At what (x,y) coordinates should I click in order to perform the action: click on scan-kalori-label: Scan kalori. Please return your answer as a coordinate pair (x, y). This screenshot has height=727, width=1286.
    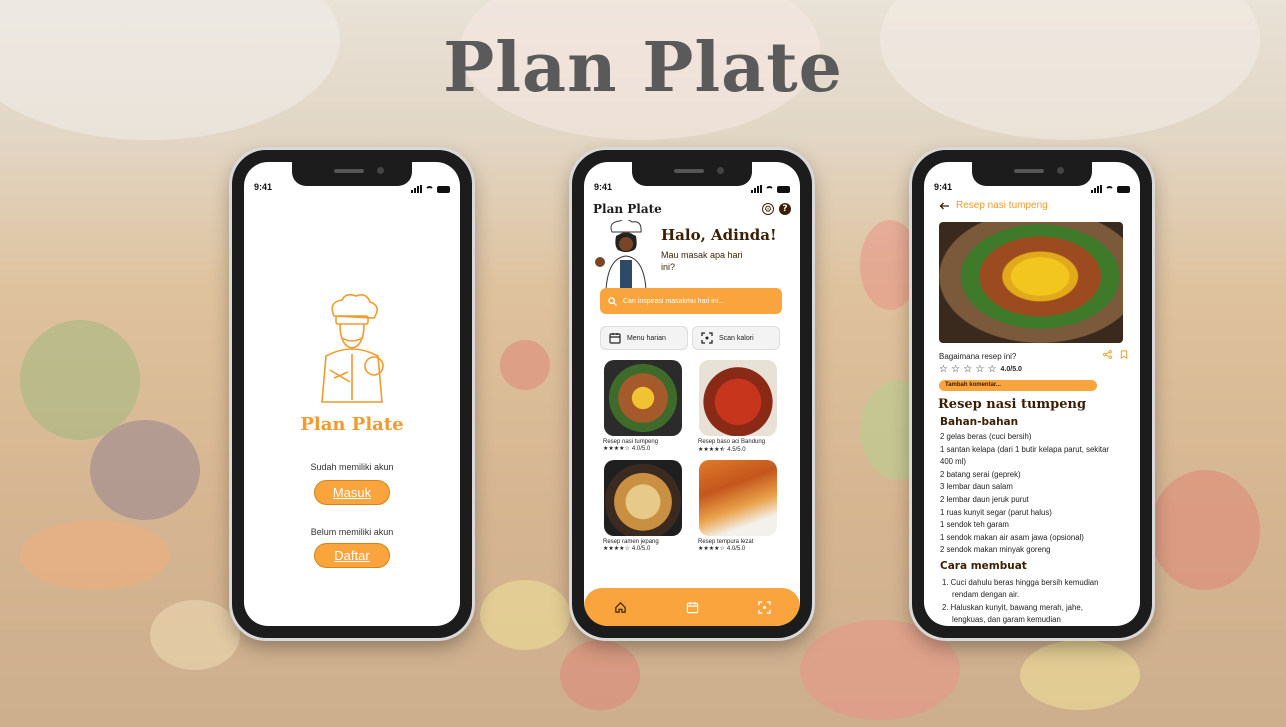
    Looking at the image, I should click on (736, 338).